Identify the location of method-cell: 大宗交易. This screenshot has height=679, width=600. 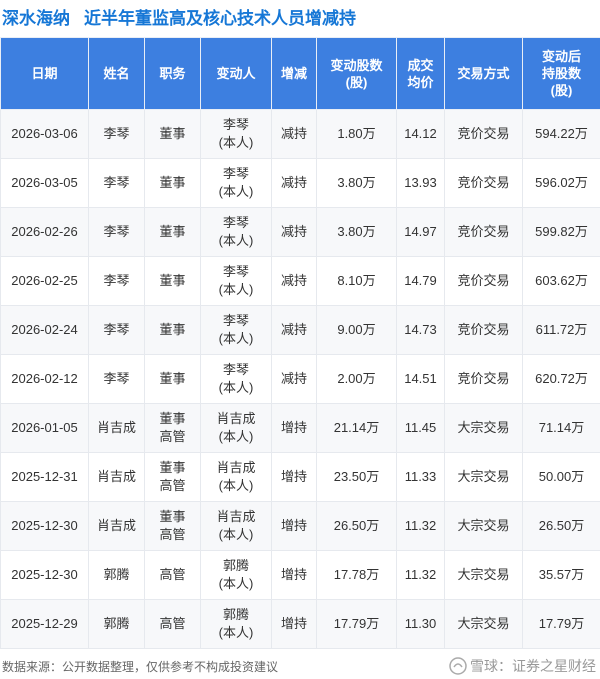
(483, 526).